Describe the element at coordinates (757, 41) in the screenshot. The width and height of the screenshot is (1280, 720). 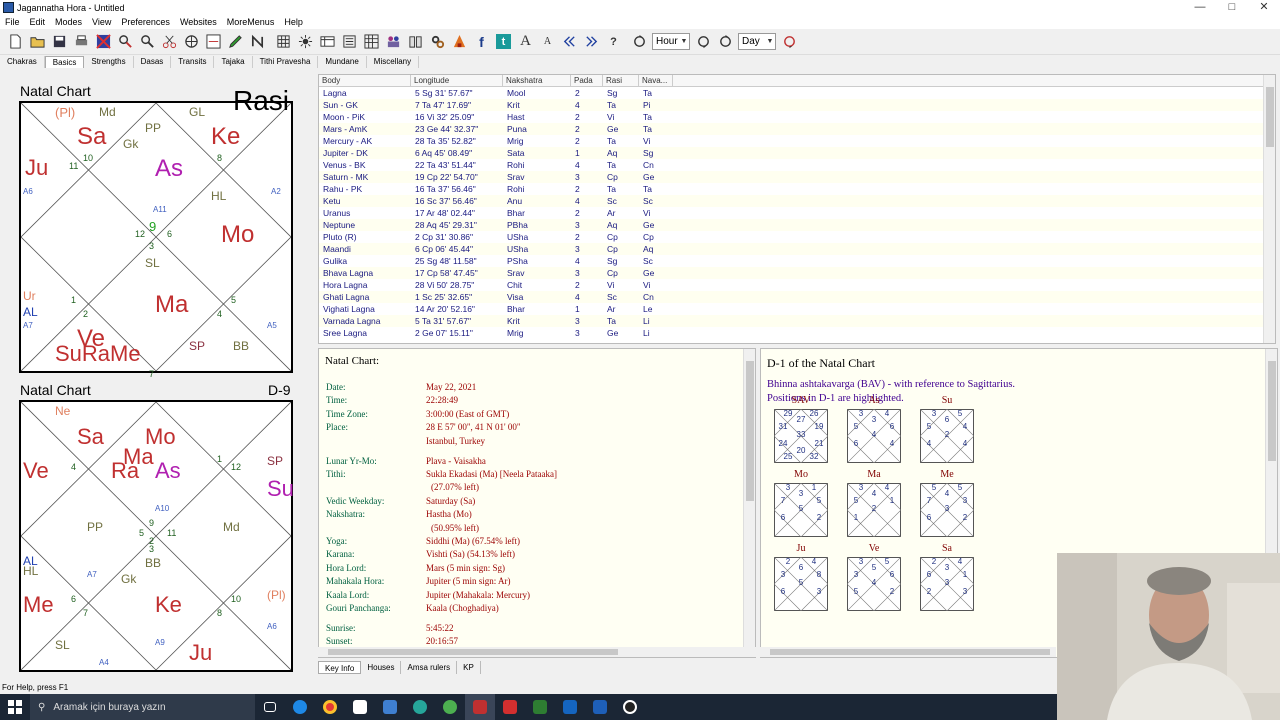
I see `day-select: Day ▼` at that location.